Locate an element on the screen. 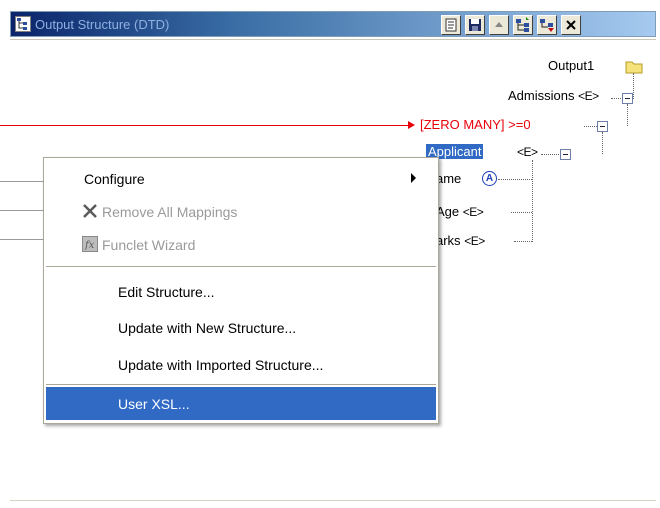 This screenshot has width=660, height=508. svg-text: fx is located at coordinates (89, 245).